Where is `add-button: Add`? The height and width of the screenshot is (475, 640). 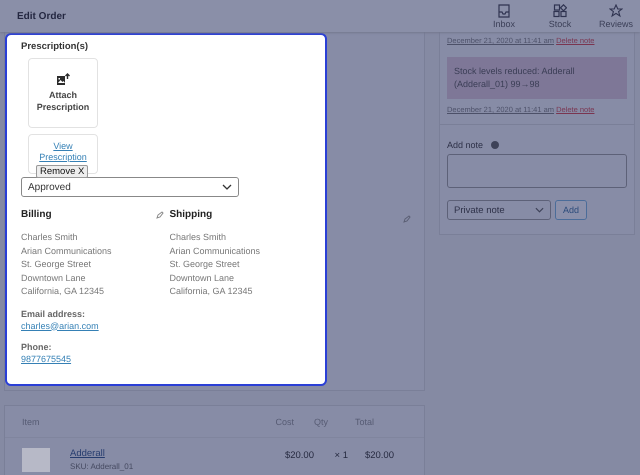
add-button: Add is located at coordinates (571, 210).